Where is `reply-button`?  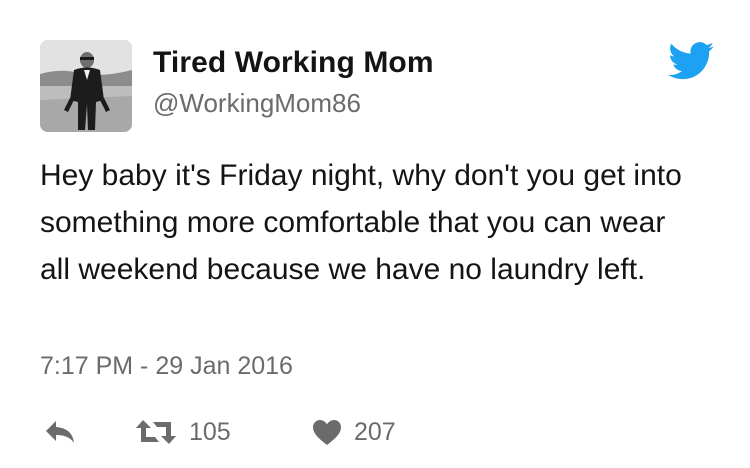
reply-button is located at coordinates (60, 432).